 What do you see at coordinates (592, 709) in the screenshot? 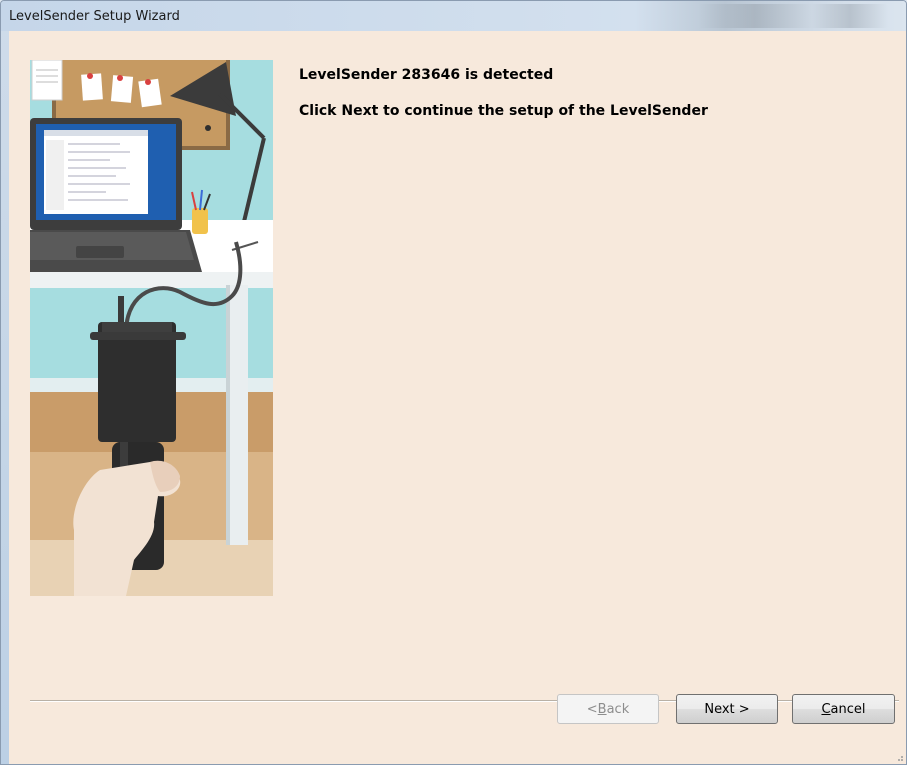
I see `back-button-prefix: <` at bounding box center [592, 709].